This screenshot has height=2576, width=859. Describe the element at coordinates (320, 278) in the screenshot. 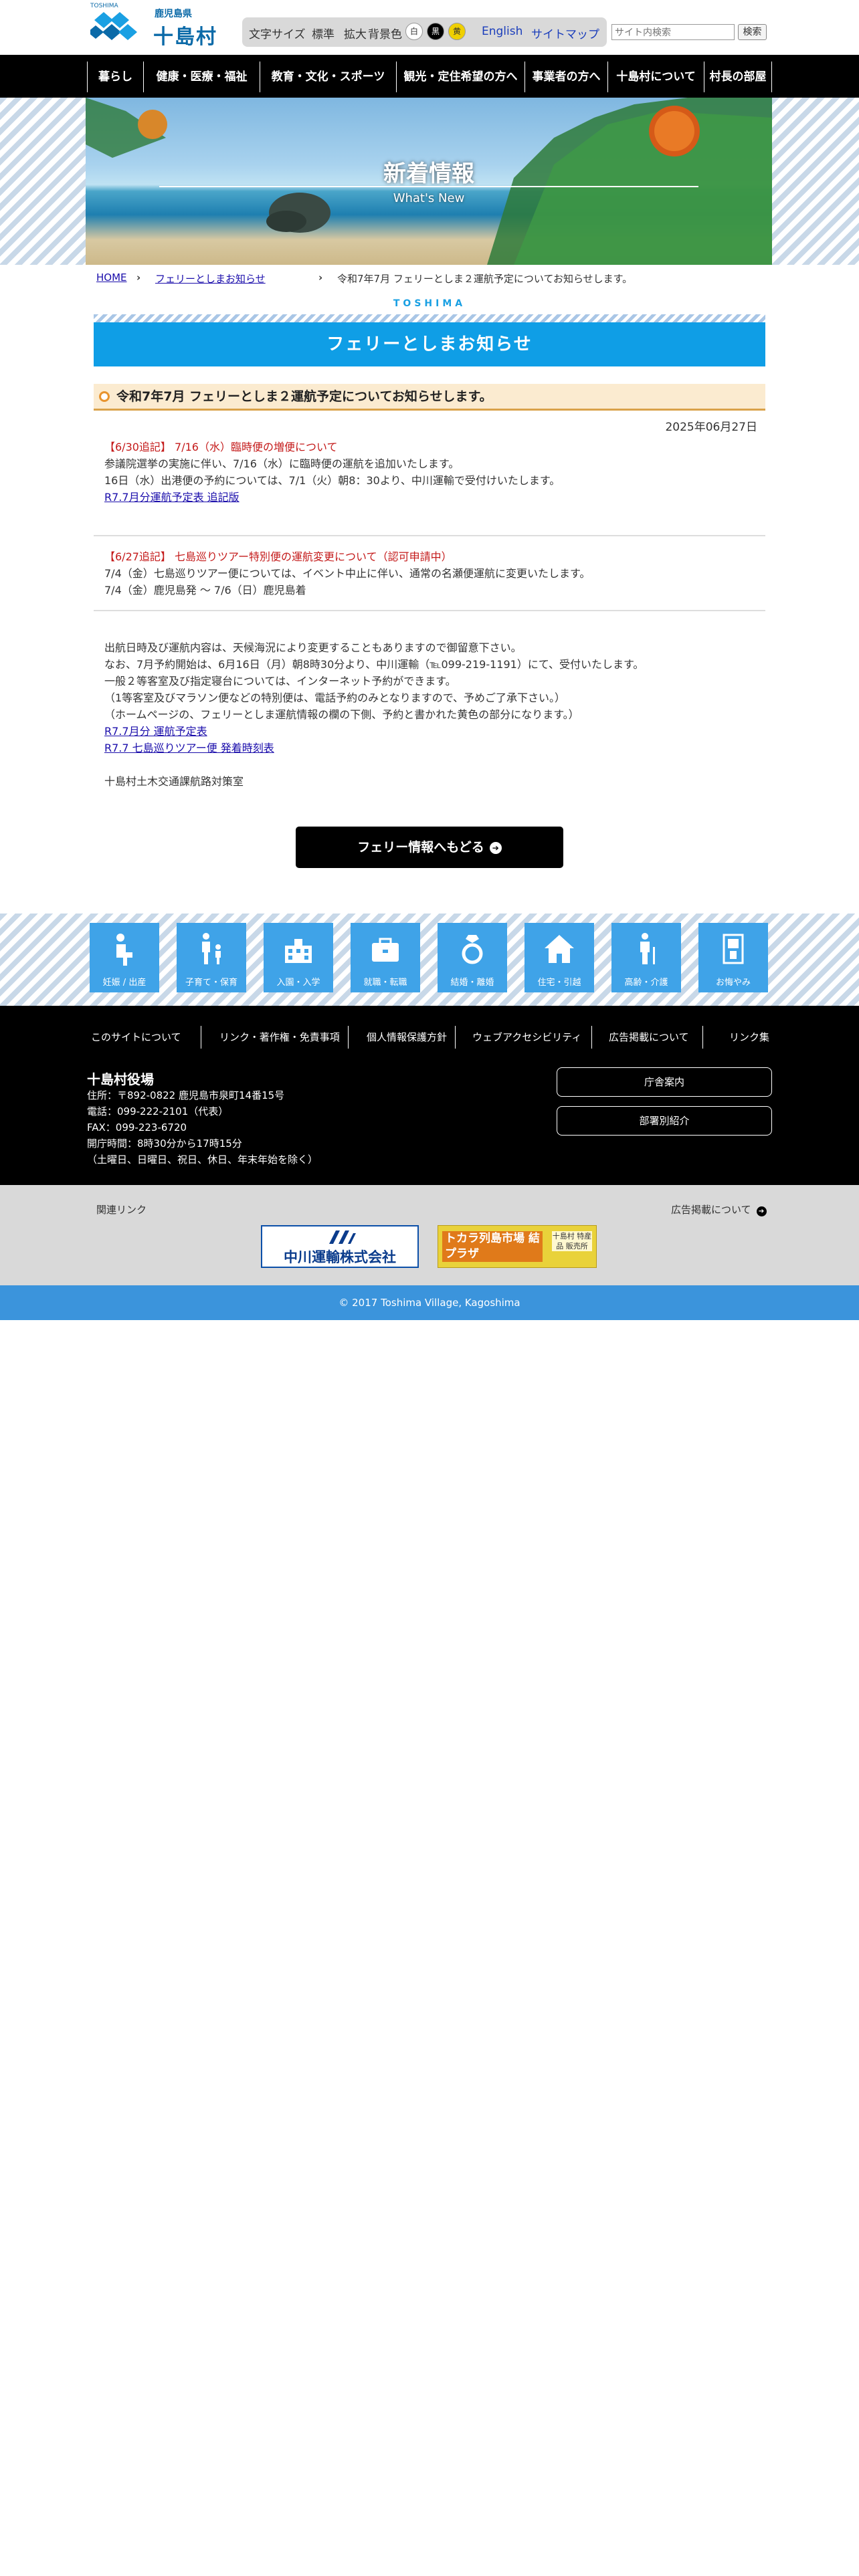

I see `chevron-right-icon: ›` at that location.